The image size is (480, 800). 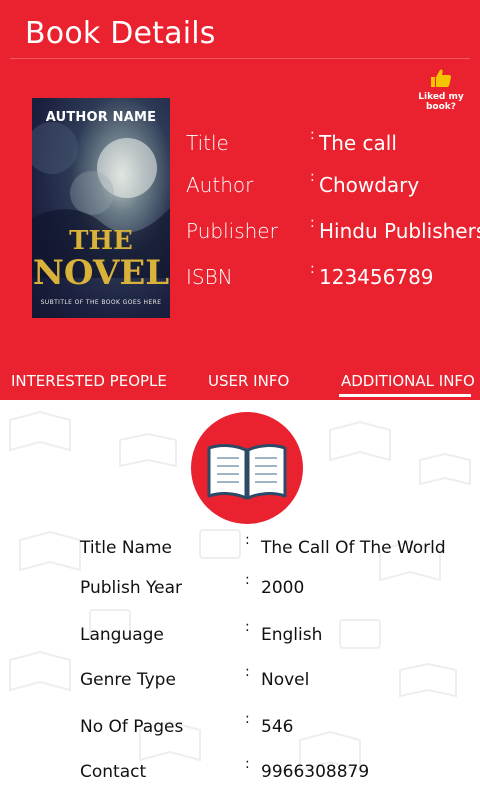 What do you see at coordinates (353, 548) in the screenshot?
I see `info-value: The Call Of The World` at bounding box center [353, 548].